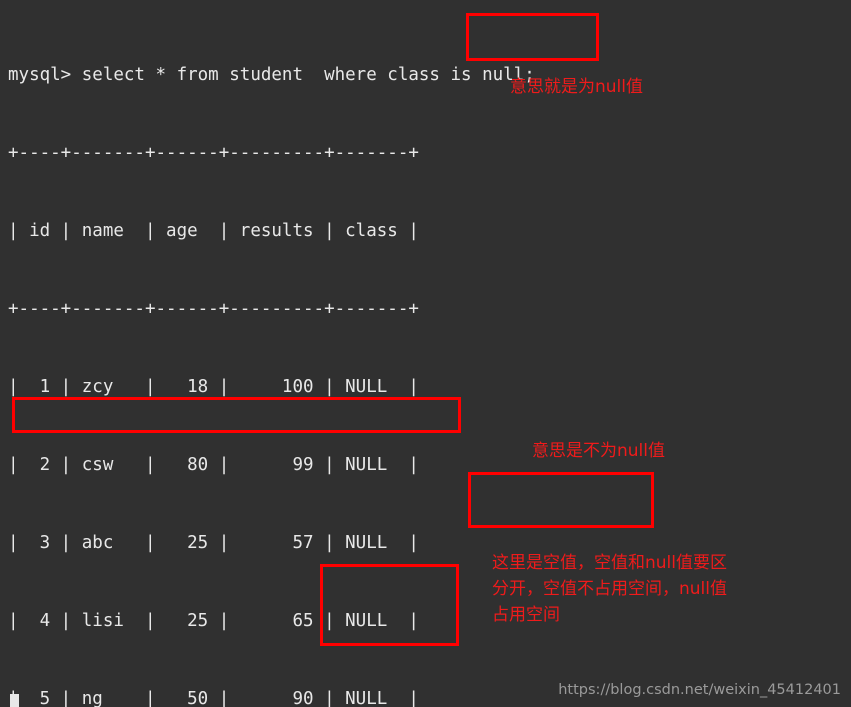 Image resolution: width=851 pixels, height=707 pixels. Describe the element at coordinates (213, 309) in the screenshot. I see `query1-sep-mid: +----+-------+------+---------+-------+` at that location.